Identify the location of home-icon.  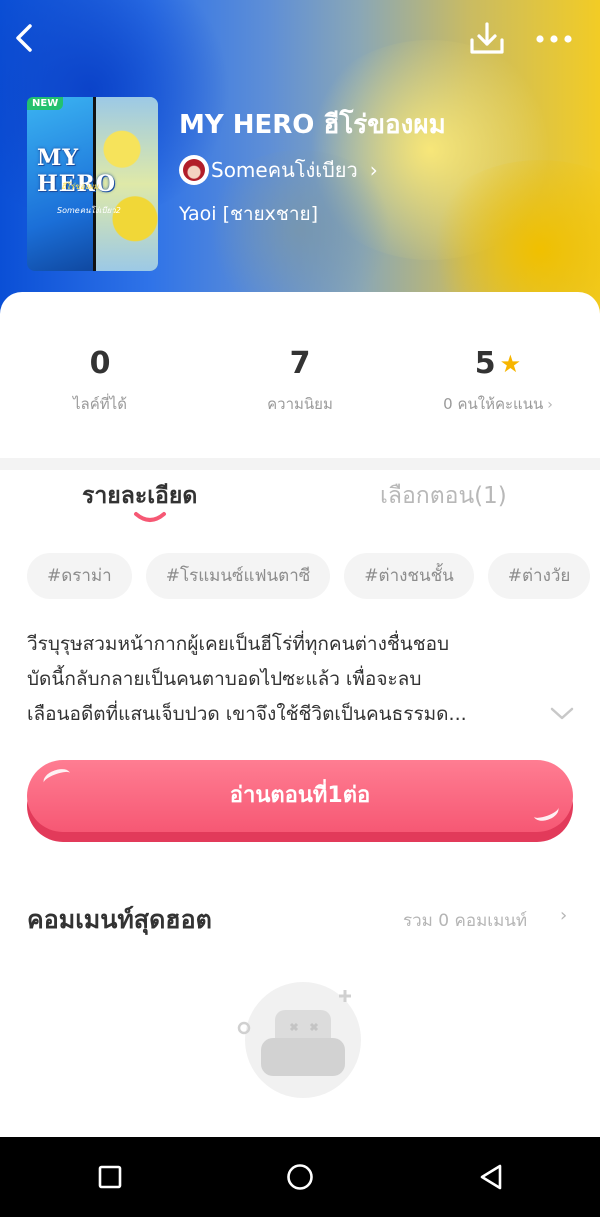
(300, 1177).